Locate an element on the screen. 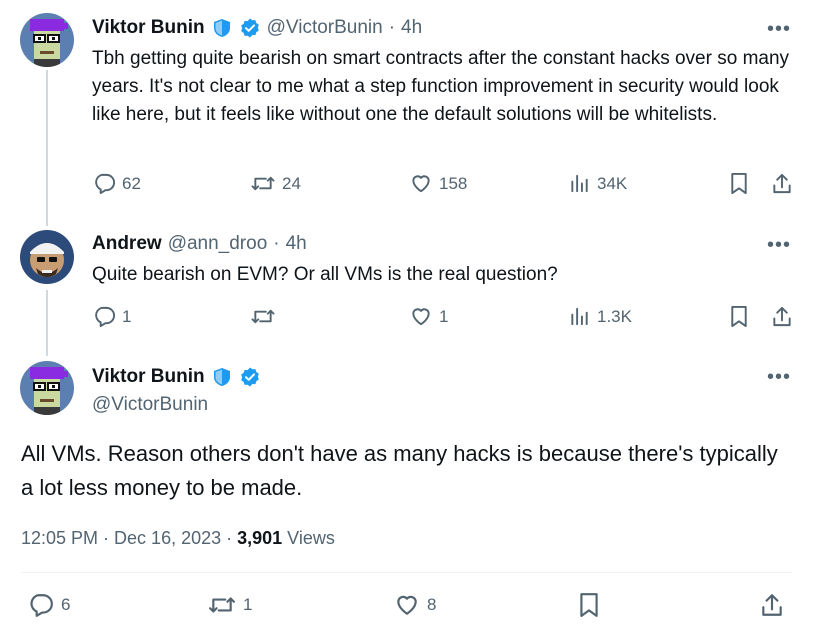 The image size is (814, 636). like-count: 1 is located at coordinates (444, 316).